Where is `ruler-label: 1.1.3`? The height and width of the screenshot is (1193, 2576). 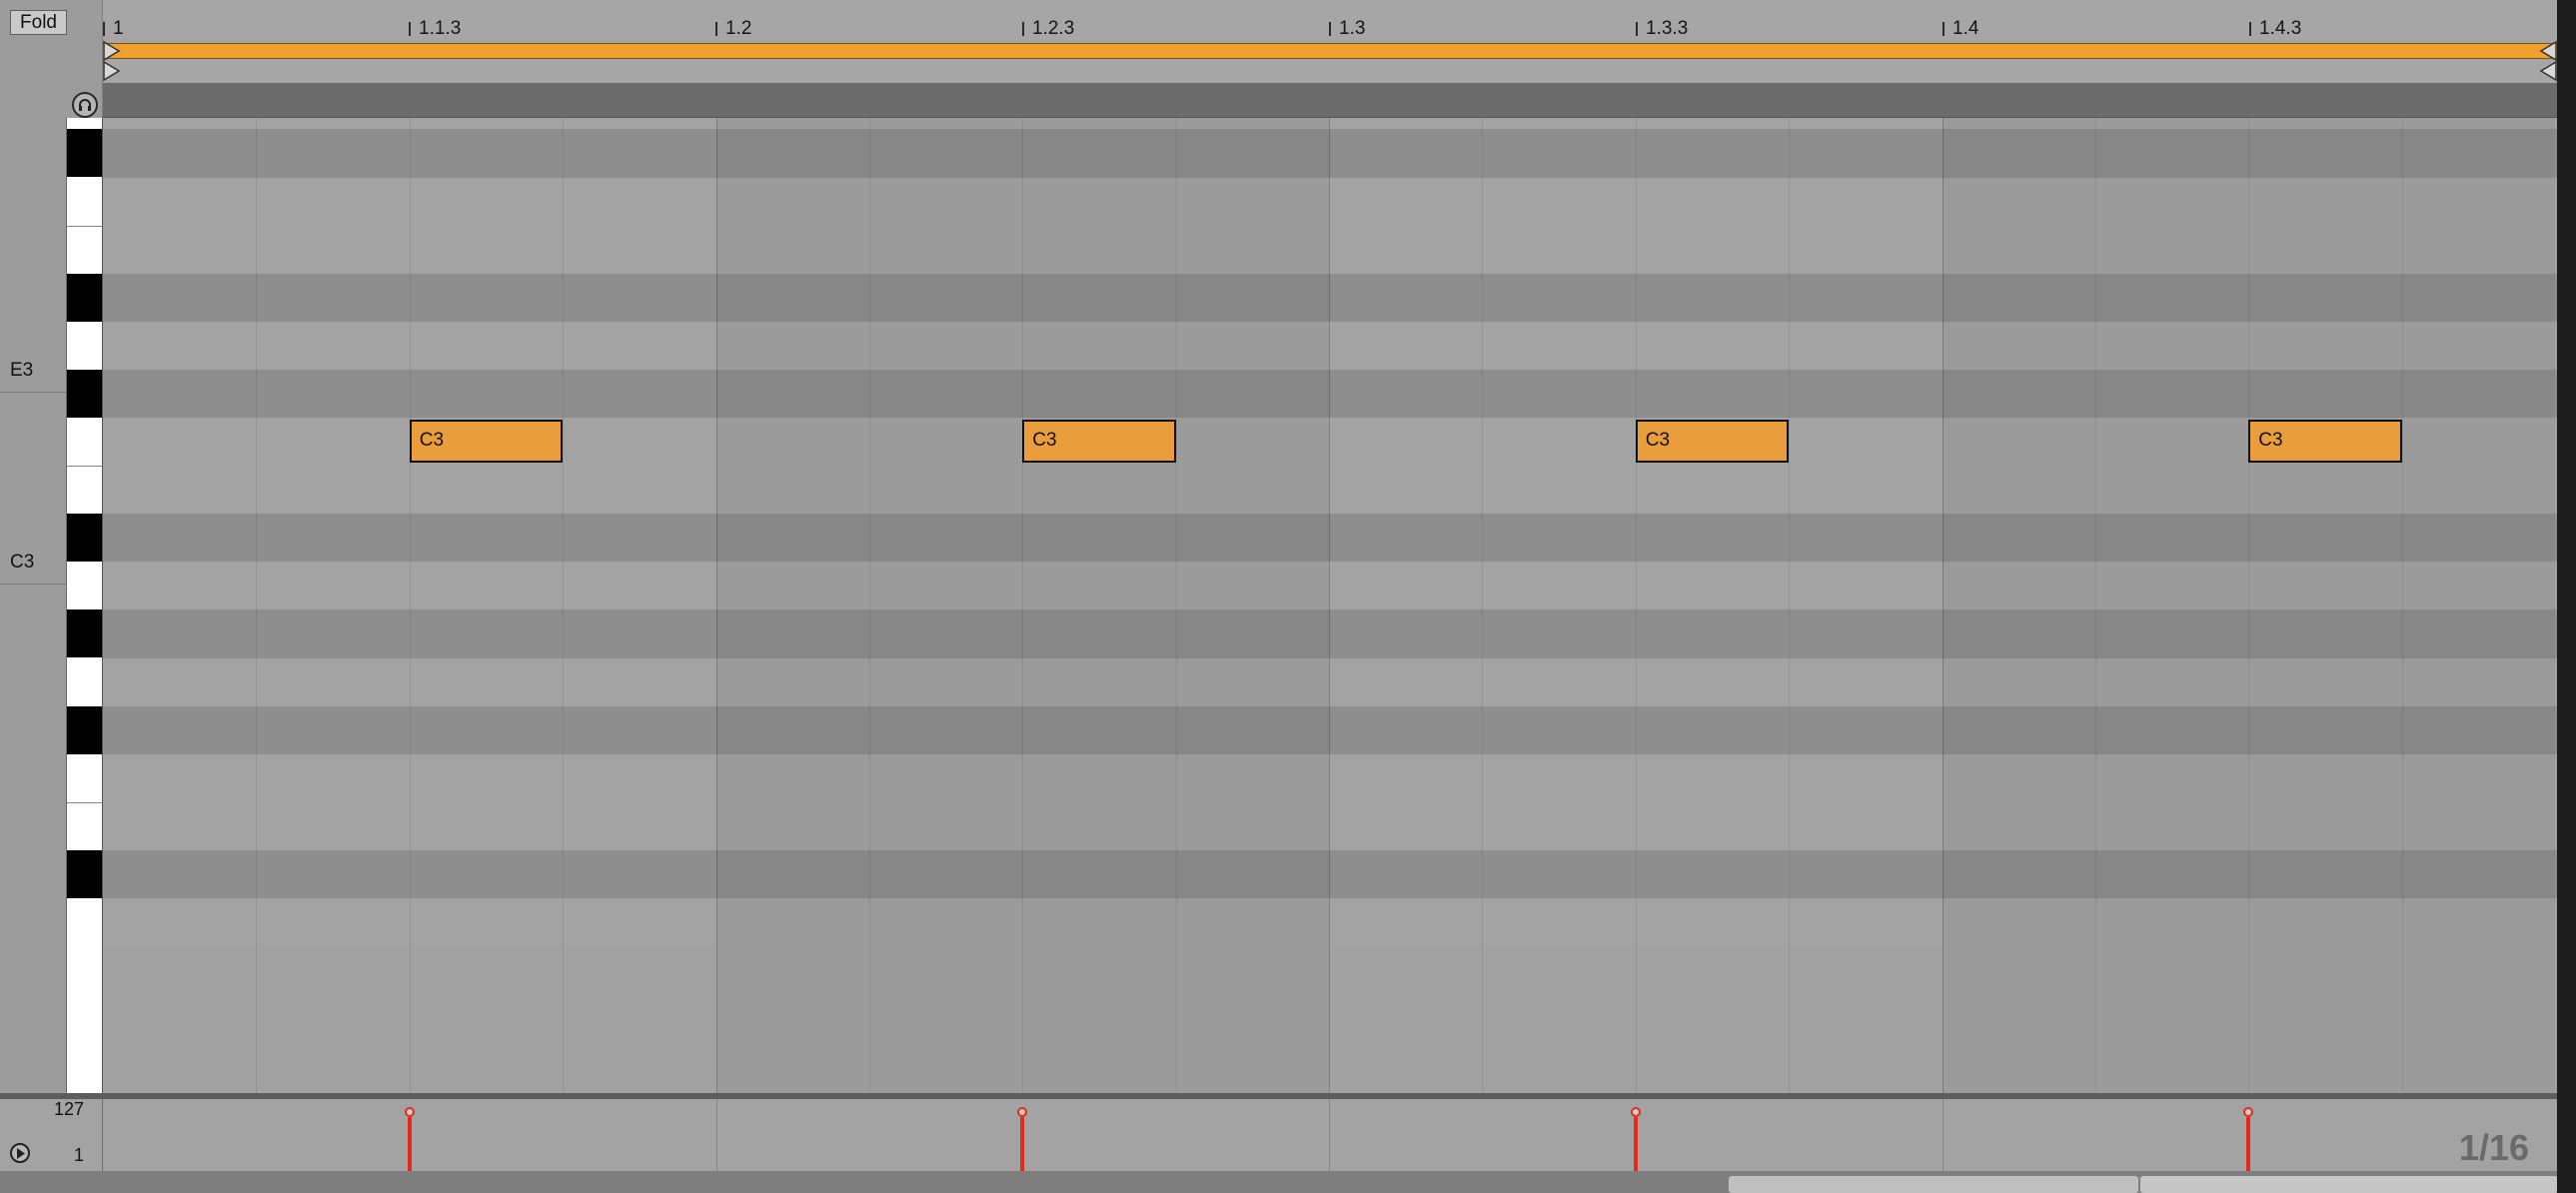
ruler-label: 1.1.3 is located at coordinates (440, 29).